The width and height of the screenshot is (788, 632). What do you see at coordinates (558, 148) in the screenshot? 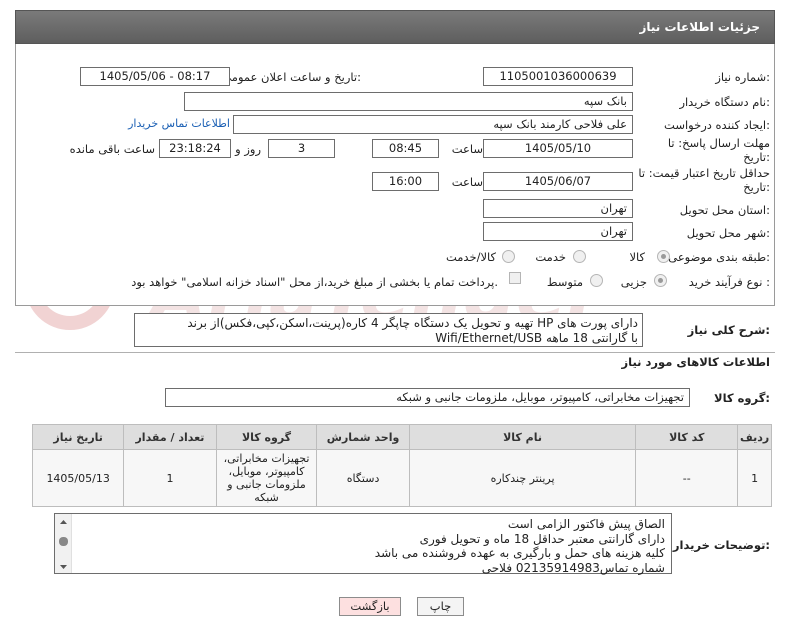
I see `deadline-date-field: 1405/05/10` at bounding box center [558, 148].